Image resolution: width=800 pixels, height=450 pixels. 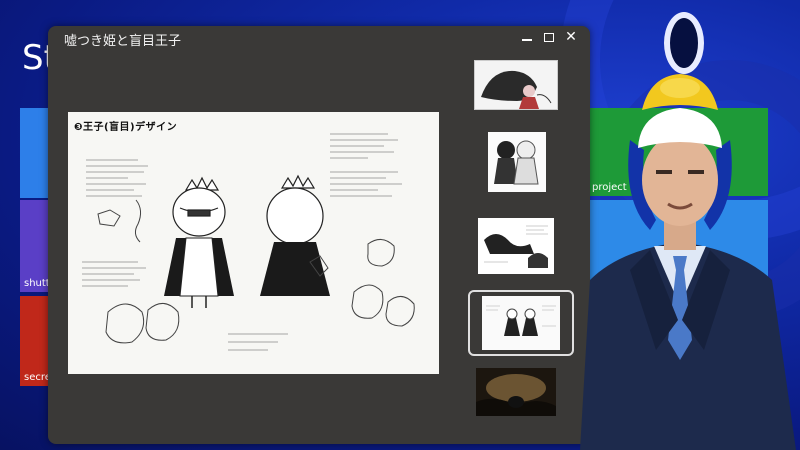 What do you see at coordinates (126, 127) in the screenshot?
I see `sheet-title: ❸王子(盲目)デザイン` at bounding box center [126, 127].